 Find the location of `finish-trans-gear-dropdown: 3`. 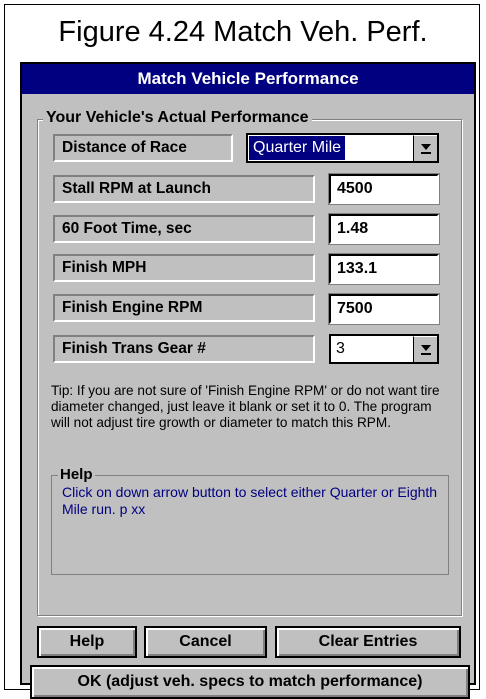

finish-trans-gear-dropdown: 3 is located at coordinates (384, 349).